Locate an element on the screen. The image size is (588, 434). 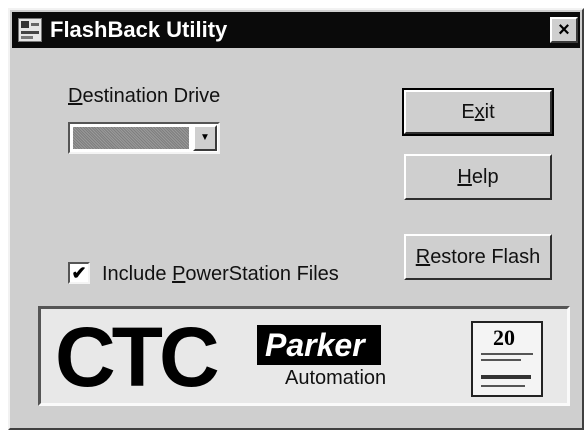
destination-label-text: estination Drive is located at coordinates (151, 96).